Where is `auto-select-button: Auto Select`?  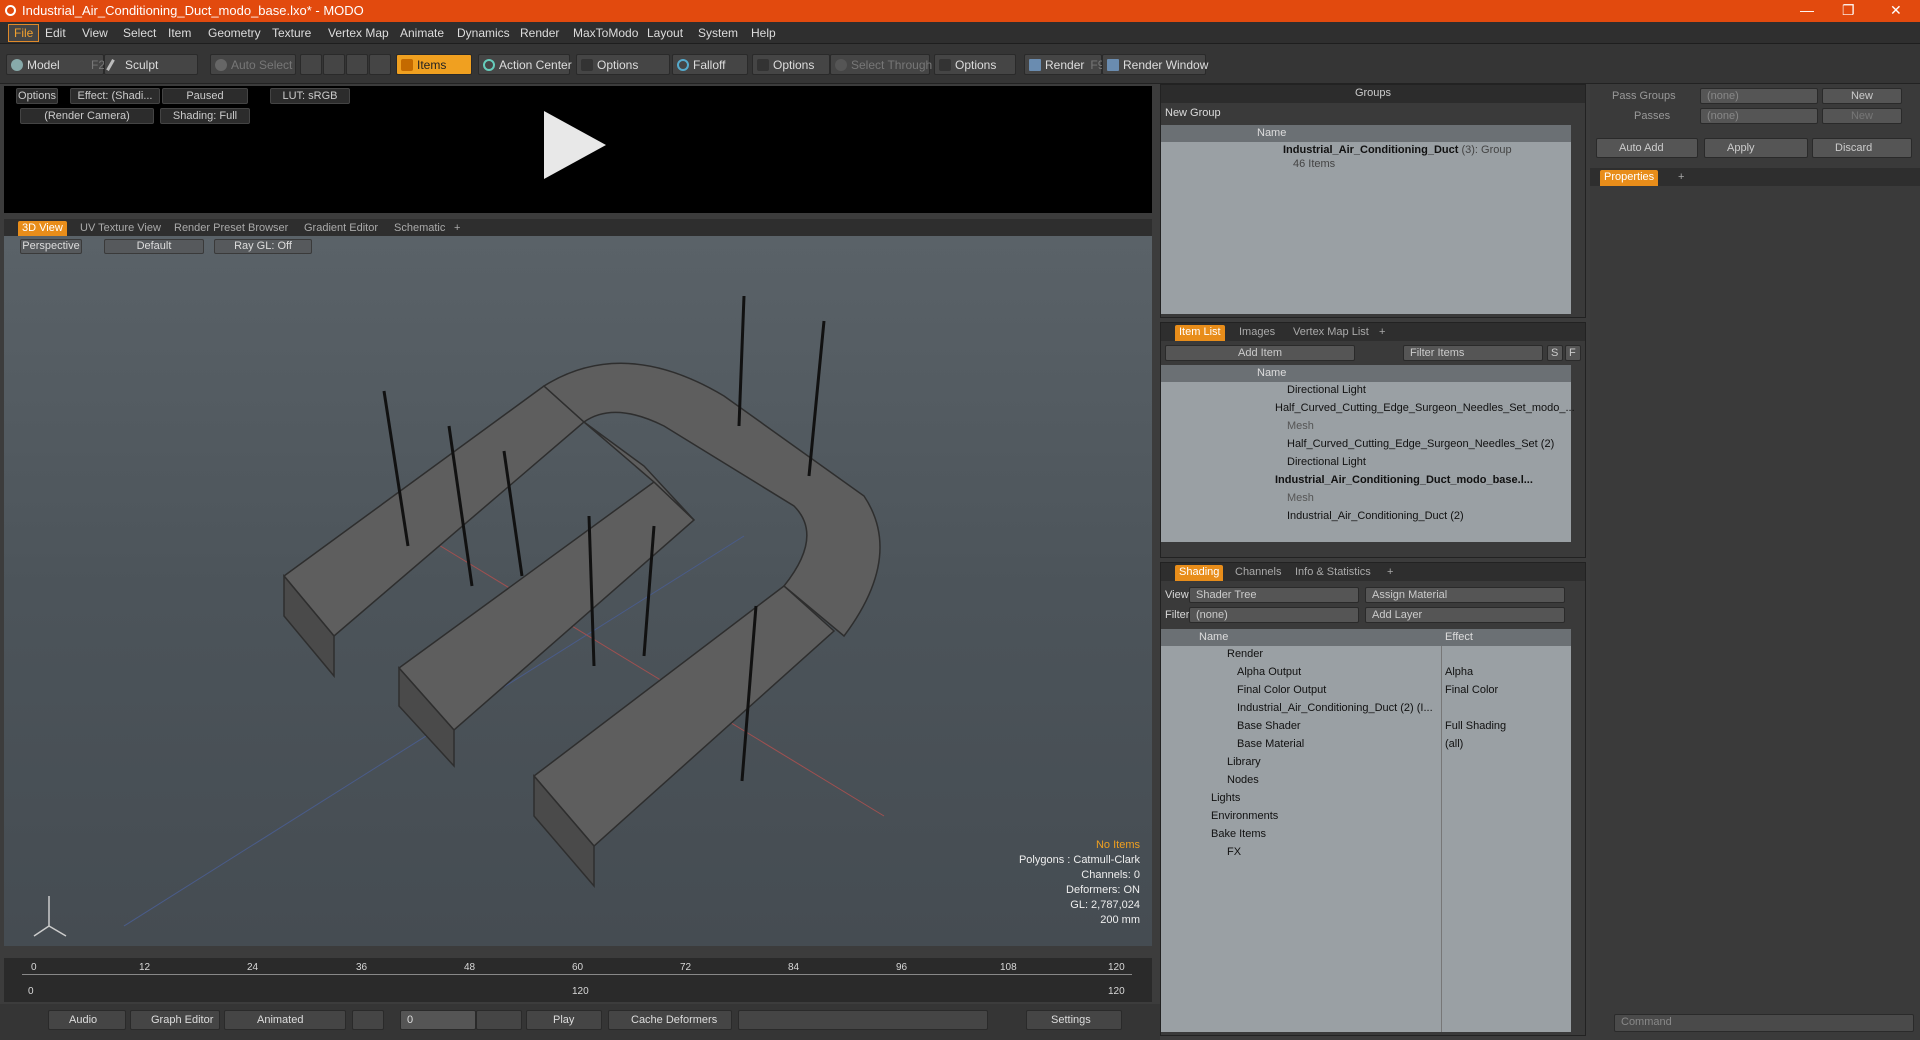 auto-select-button: Auto Select is located at coordinates (253, 64).